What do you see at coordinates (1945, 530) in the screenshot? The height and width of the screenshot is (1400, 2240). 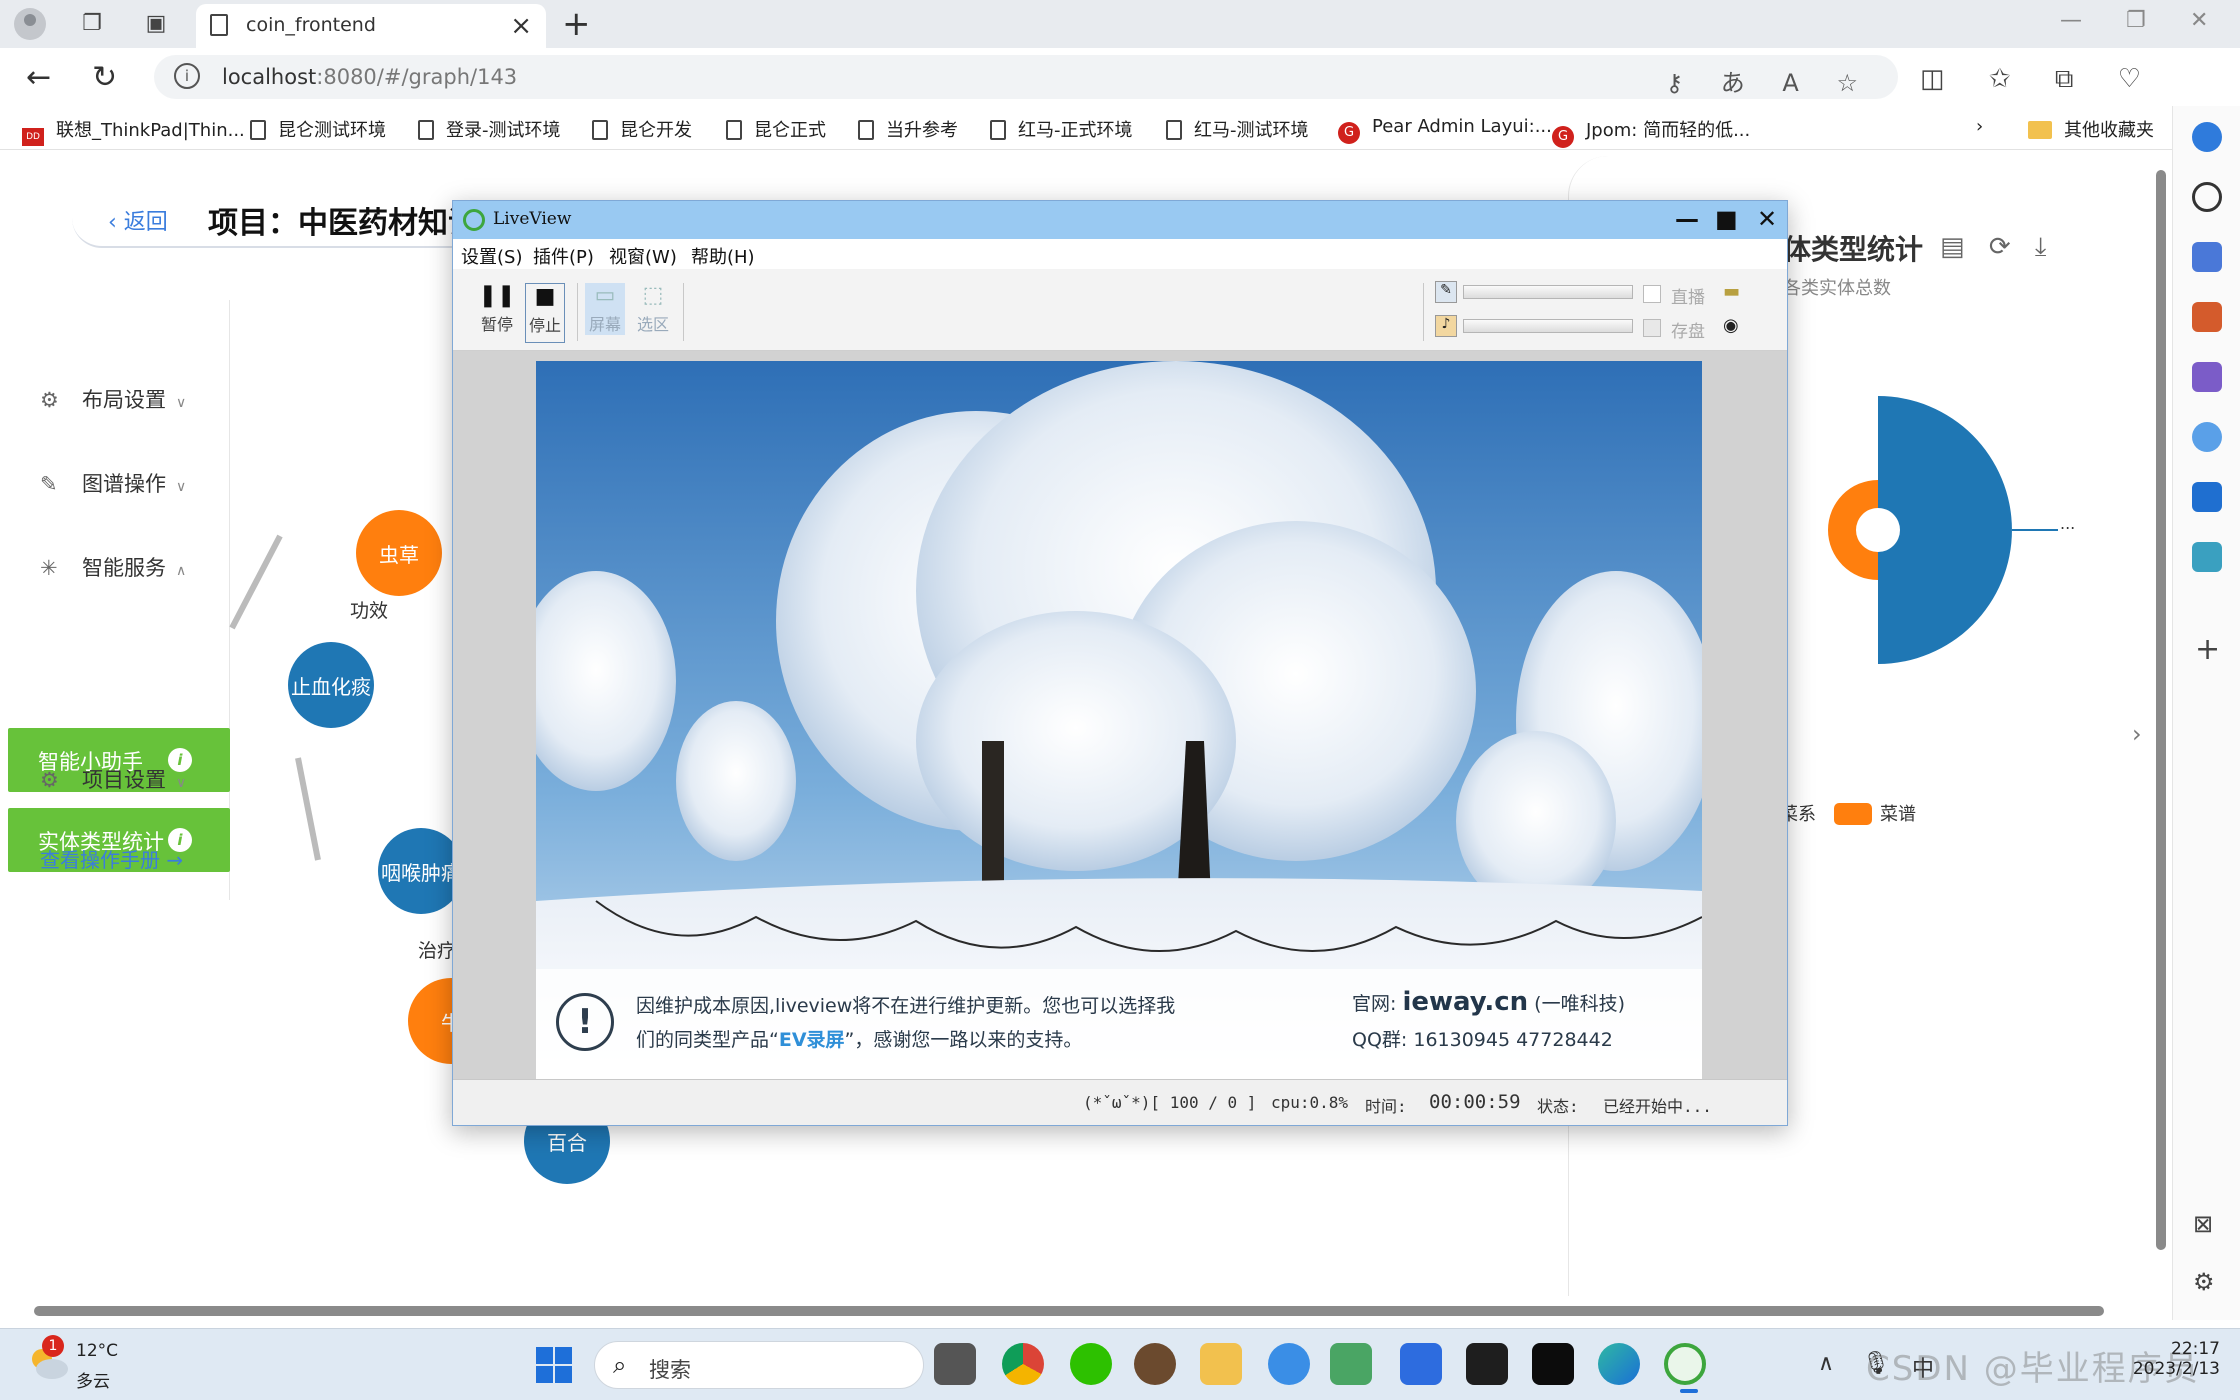 I see `pie-slice-cuisine` at bounding box center [1945, 530].